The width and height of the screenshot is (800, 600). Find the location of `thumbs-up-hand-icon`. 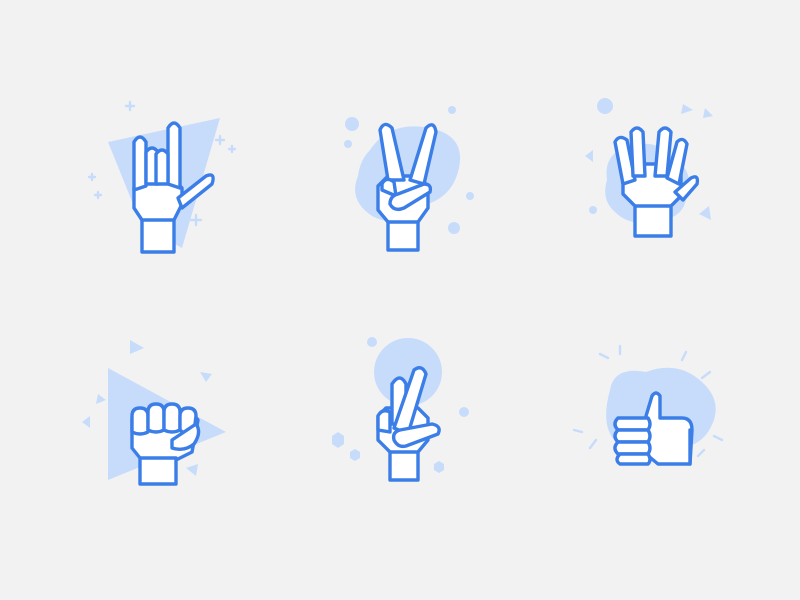

thumbs-up-hand-icon is located at coordinates (650, 420).